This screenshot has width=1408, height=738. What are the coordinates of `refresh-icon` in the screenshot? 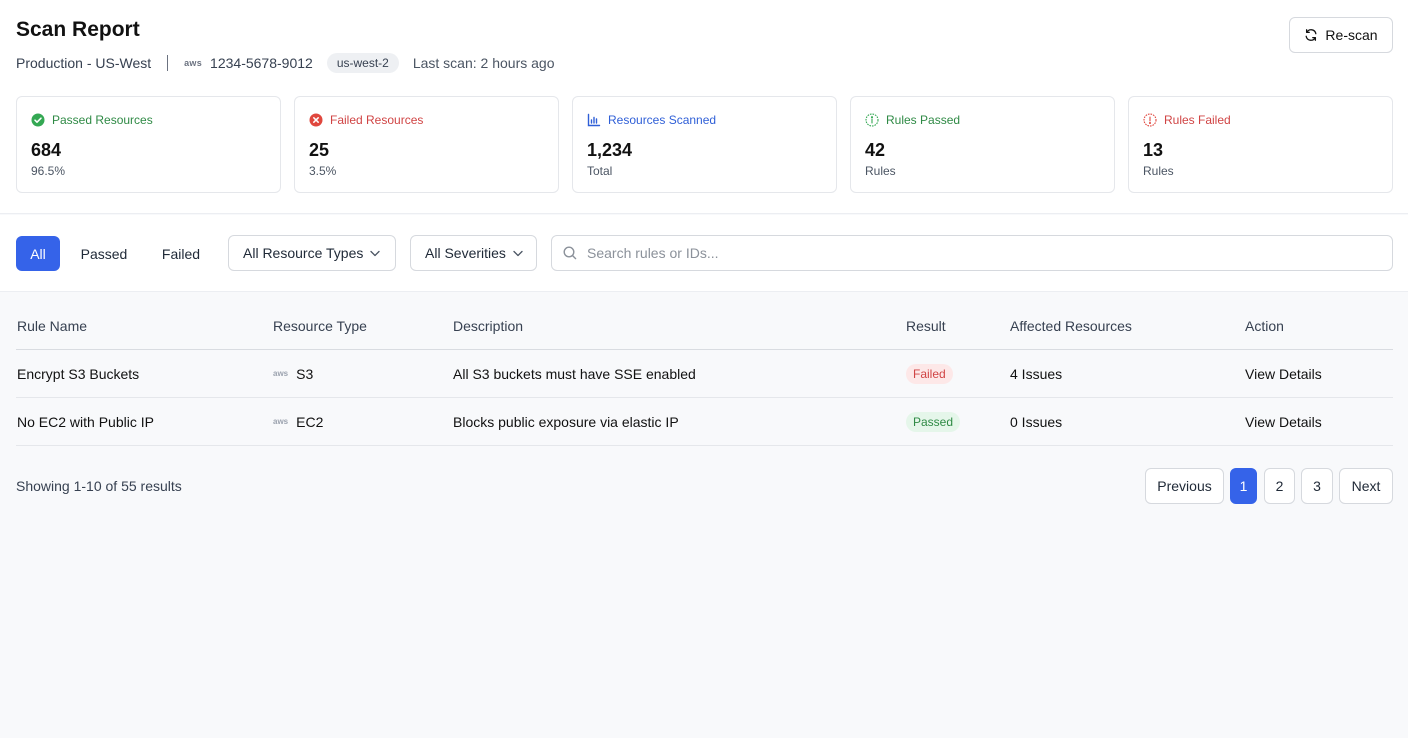 It's located at (1311, 35).